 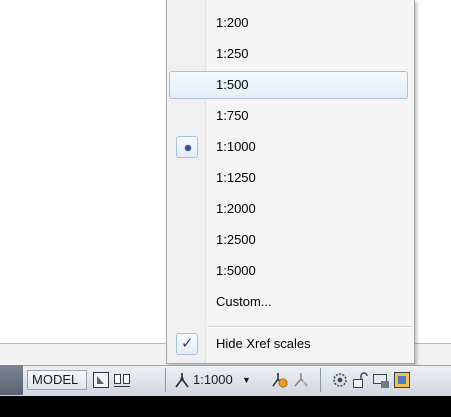 I want to click on radio-indicator, so click(x=187, y=147).